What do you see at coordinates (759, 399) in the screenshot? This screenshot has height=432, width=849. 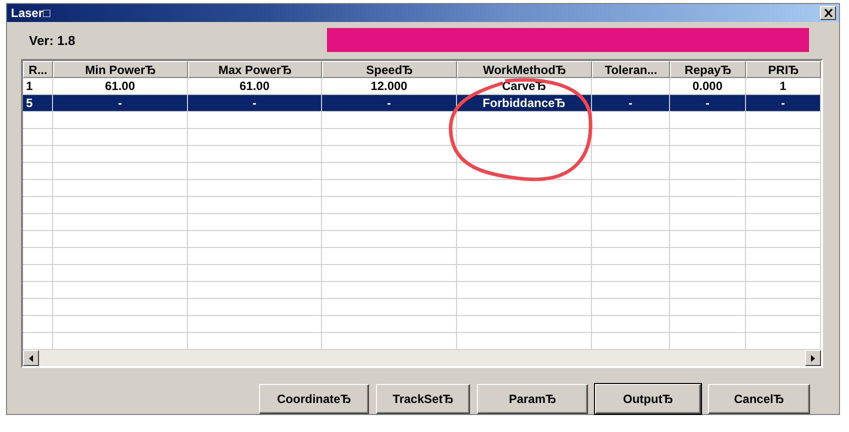 I see `dialog-button: CancelЂ` at bounding box center [759, 399].